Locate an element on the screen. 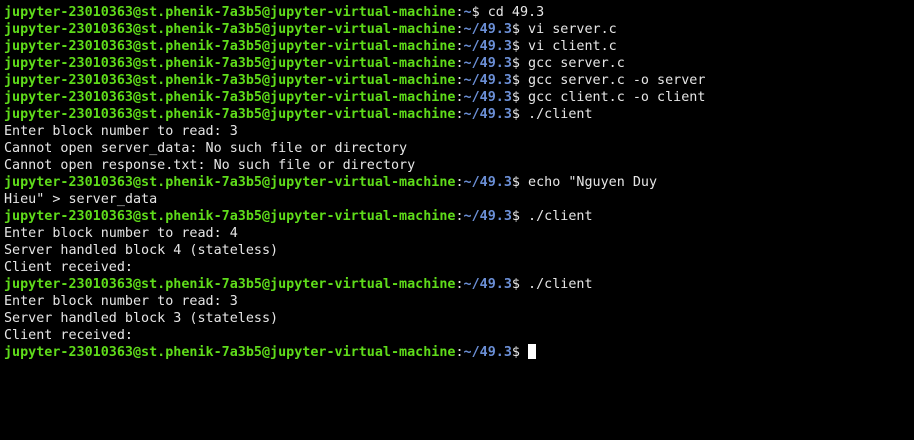 This screenshot has height=440, width=914. output-line: Server handled block 4 (stateless) is located at coordinates (459, 250).